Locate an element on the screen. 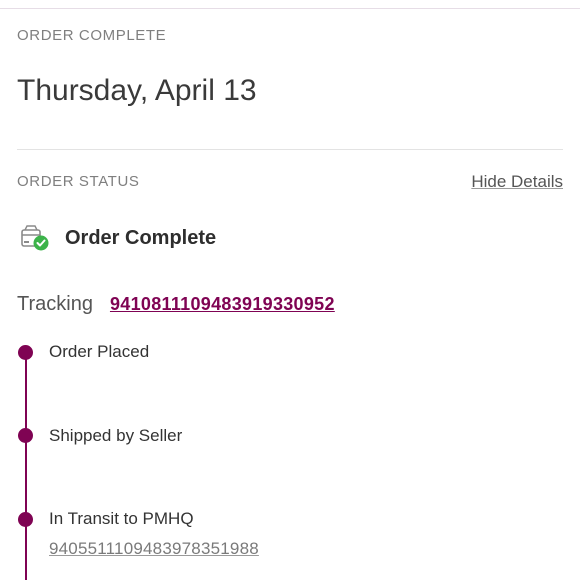 This screenshot has width=580, height=580. package-check-icon is located at coordinates (35, 238).